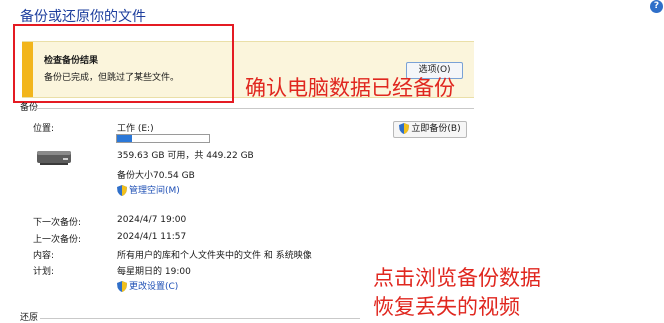 The image size is (664, 323). What do you see at coordinates (44, 129) in the screenshot?
I see `location-label: 位置:` at bounding box center [44, 129].